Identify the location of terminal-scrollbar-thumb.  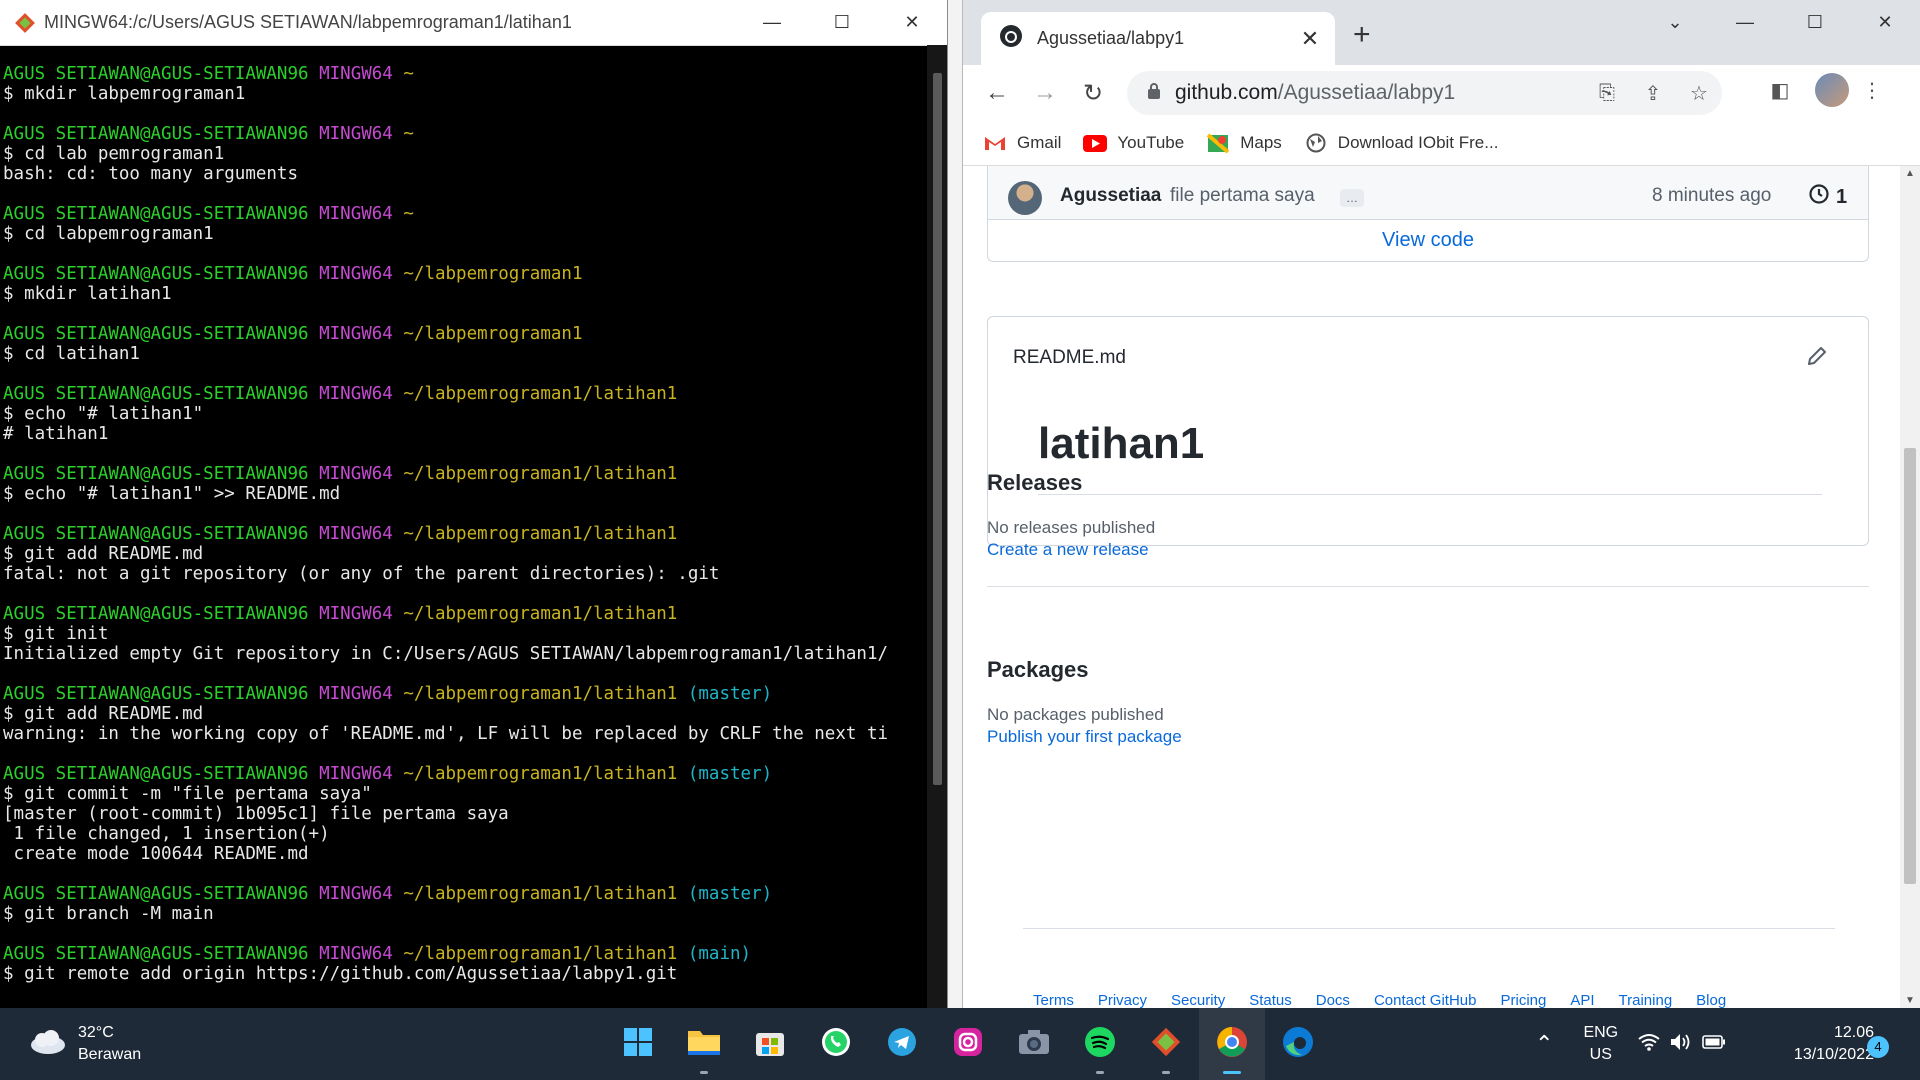
(937, 429).